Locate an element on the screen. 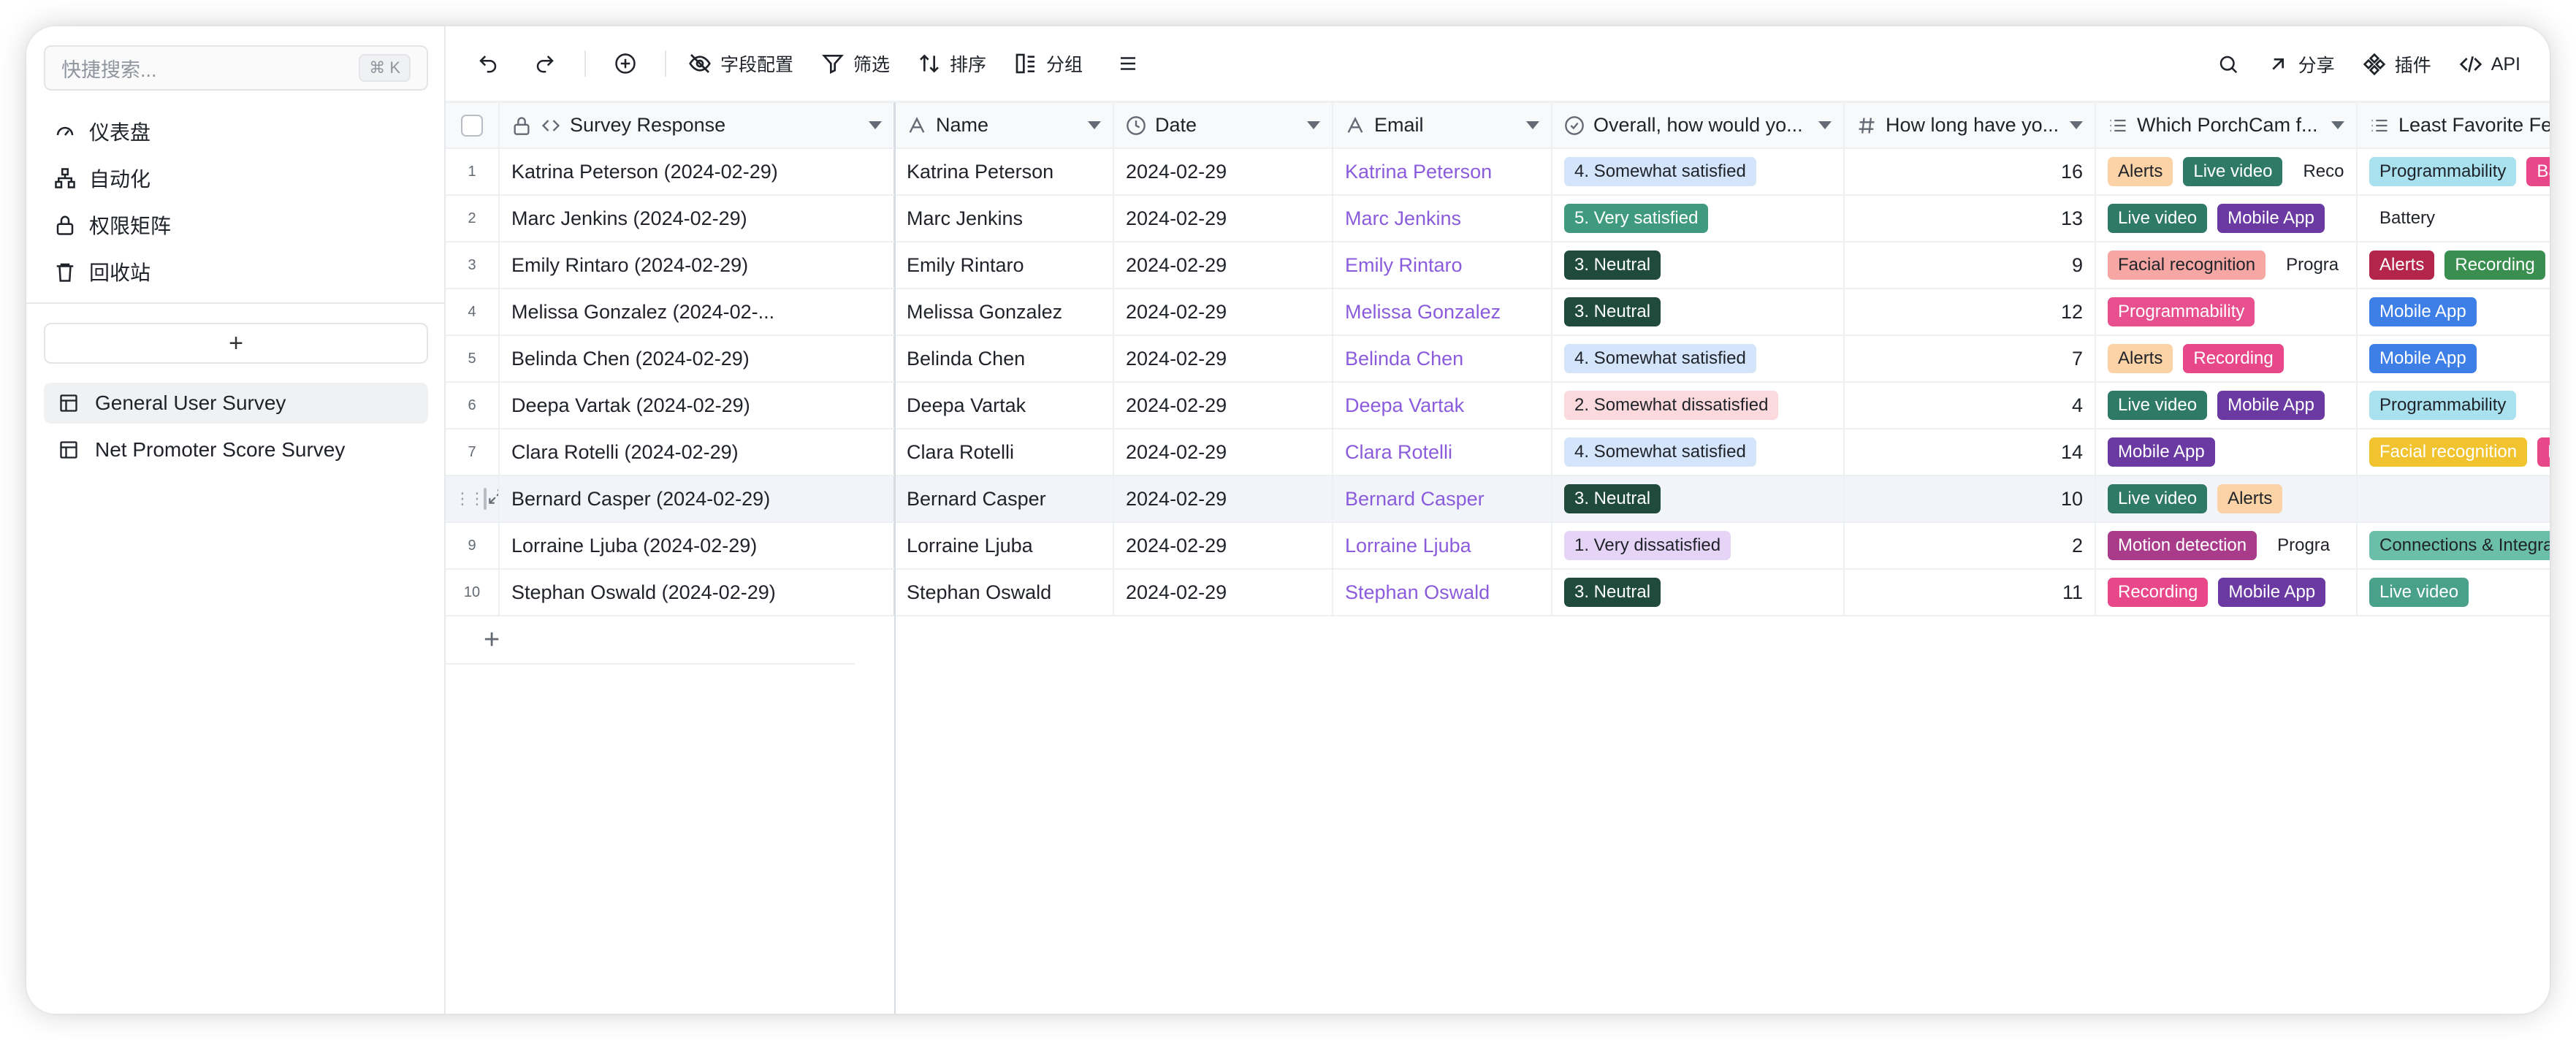 This screenshot has height=1040, width=2576. cell-survey-response: Marc Jenkins (2024-02-29) is located at coordinates (697, 218).